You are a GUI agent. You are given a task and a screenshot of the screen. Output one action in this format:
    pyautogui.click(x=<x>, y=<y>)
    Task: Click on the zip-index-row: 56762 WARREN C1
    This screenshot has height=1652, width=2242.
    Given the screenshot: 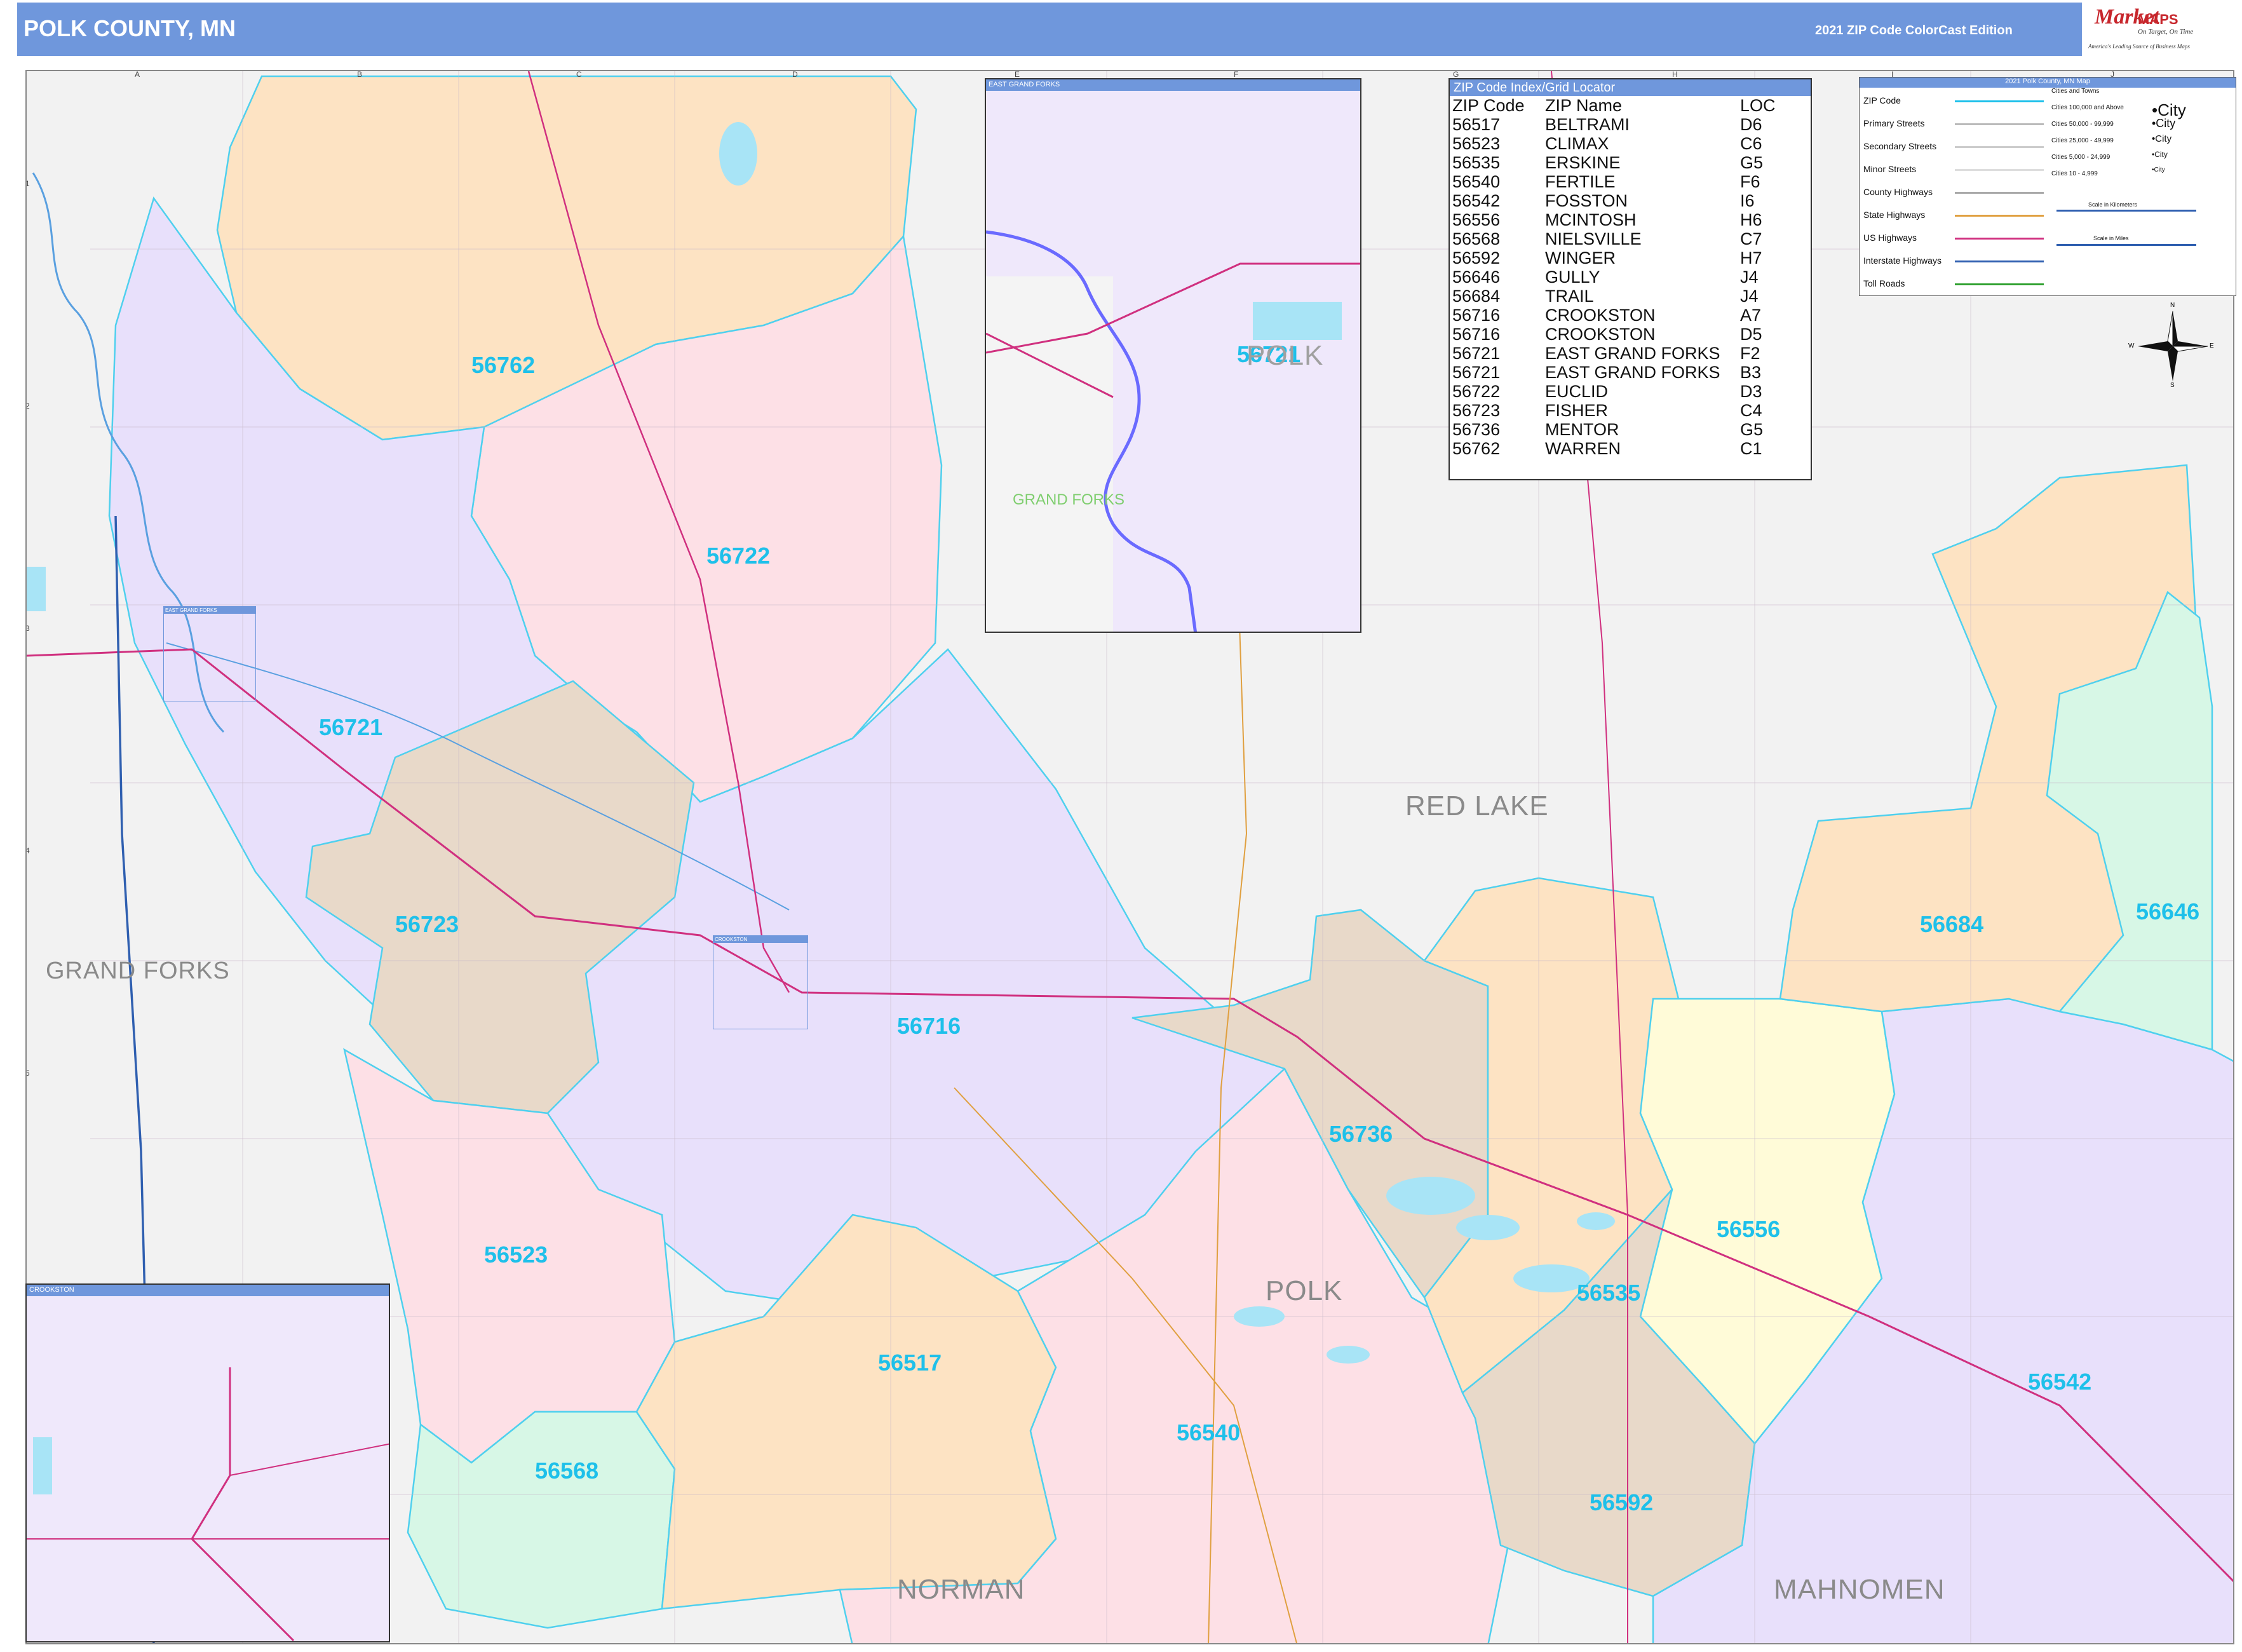 What is the action you would take?
    pyautogui.click(x=1614, y=448)
    